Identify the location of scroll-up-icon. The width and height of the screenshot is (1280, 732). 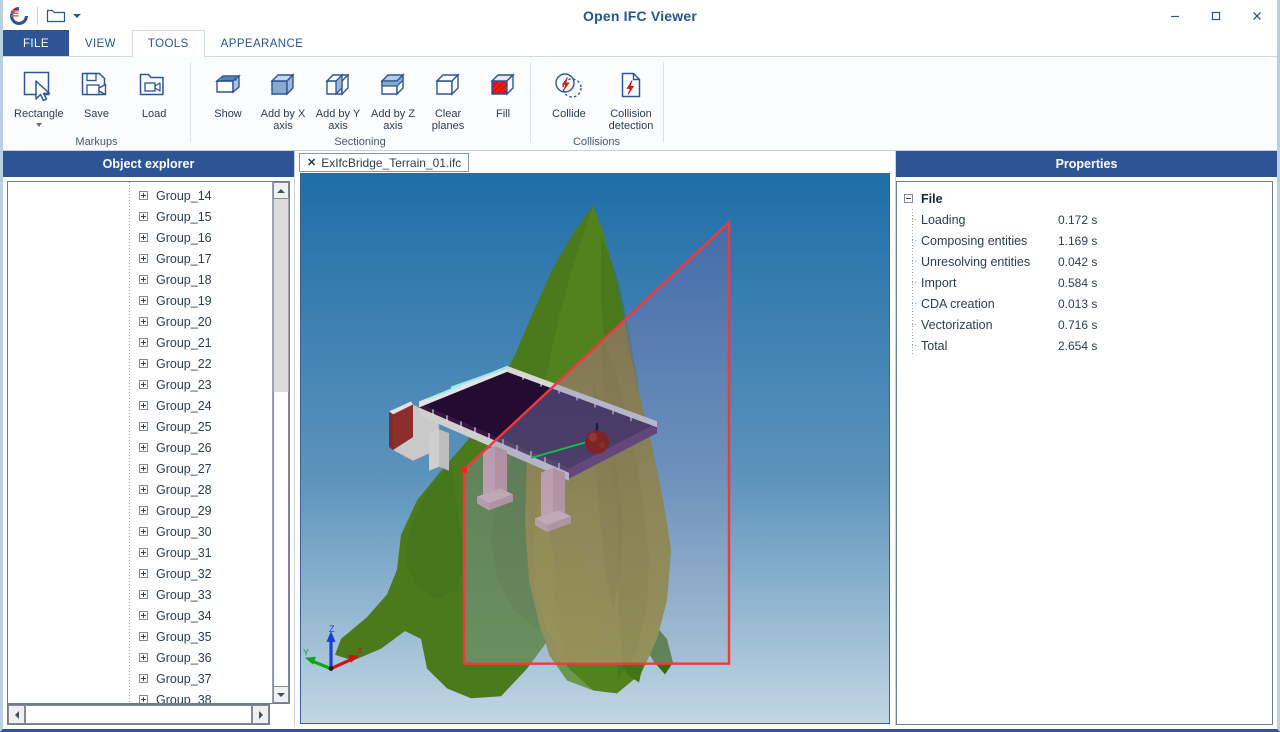
(281, 190).